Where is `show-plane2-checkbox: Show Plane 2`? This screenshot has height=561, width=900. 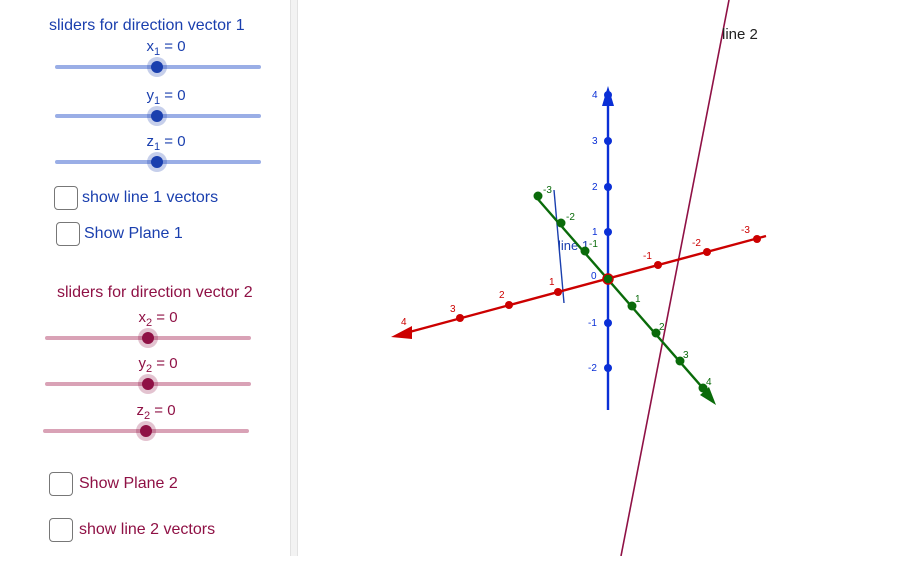
show-plane2-checkbox: Show Plane 2 is located at coordinates (113, 484).